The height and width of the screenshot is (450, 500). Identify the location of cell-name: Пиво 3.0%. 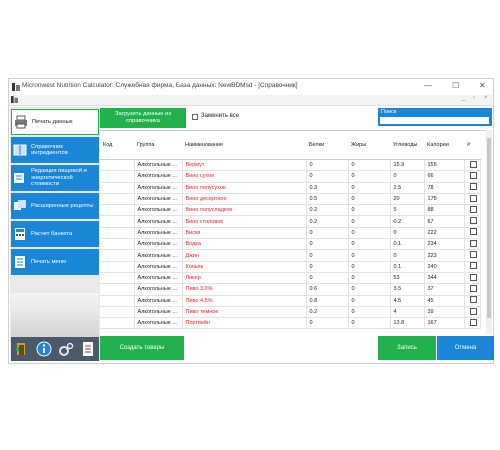
(244, 289).